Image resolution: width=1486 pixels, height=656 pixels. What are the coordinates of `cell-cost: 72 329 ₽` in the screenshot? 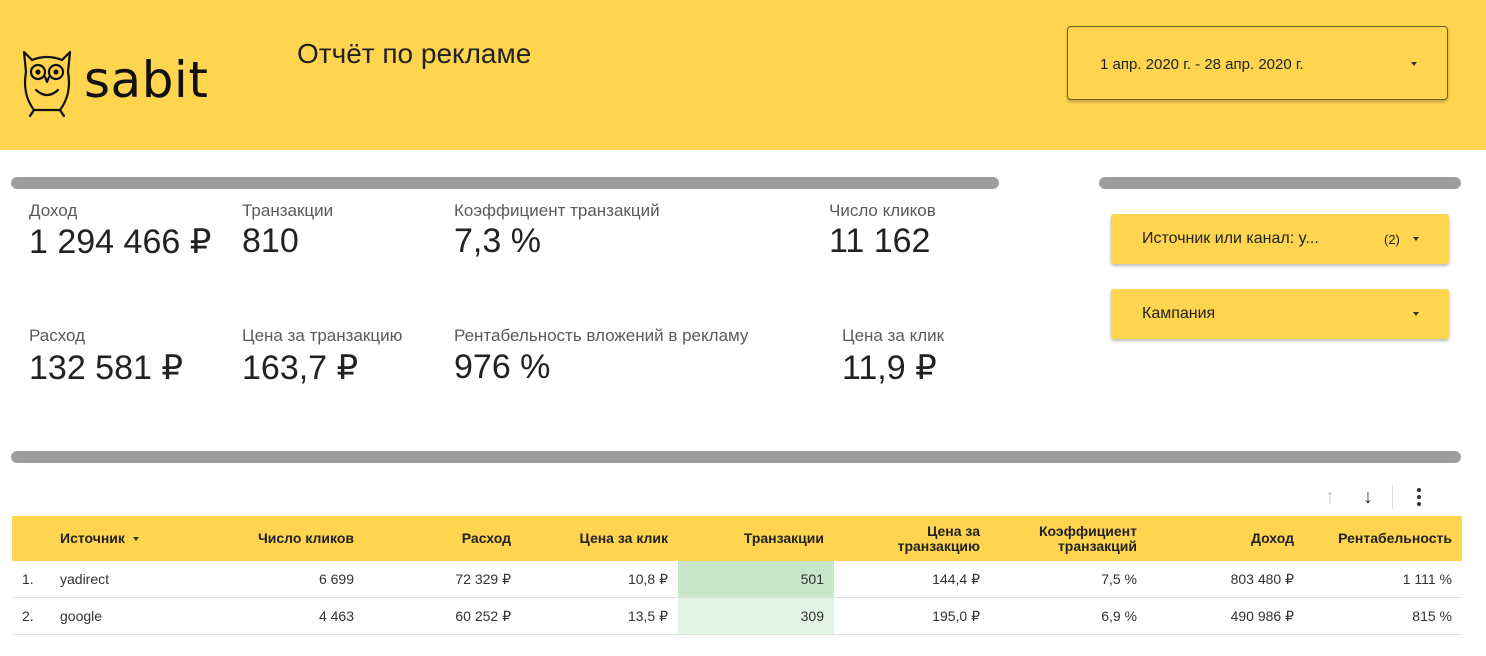 It's located at (442, 579).